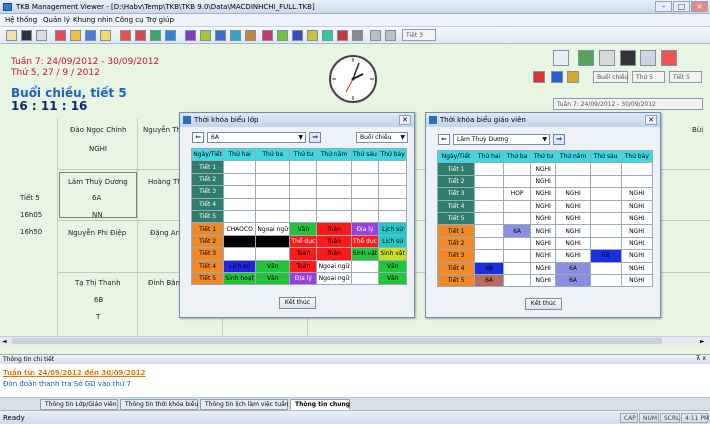  What do you see at coordinates (405, 120) in the screenshot?
I see `class-dialog-close-icon: ✕` at bounding box center [405, 120].